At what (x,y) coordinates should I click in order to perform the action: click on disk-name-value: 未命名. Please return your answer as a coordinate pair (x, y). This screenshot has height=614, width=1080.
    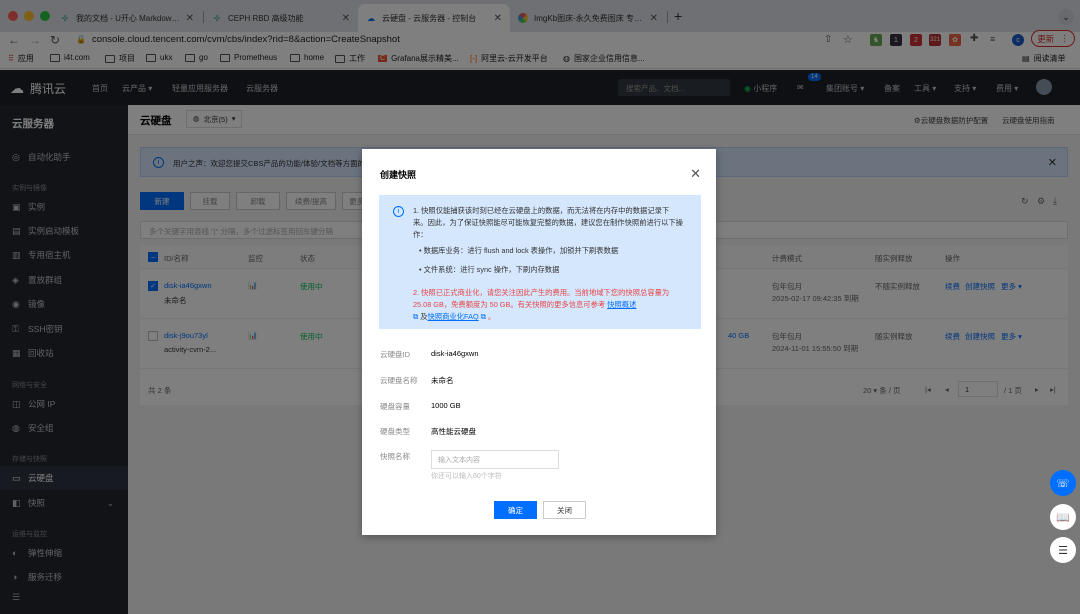
    Looking at the image, I should click on (442, 380).